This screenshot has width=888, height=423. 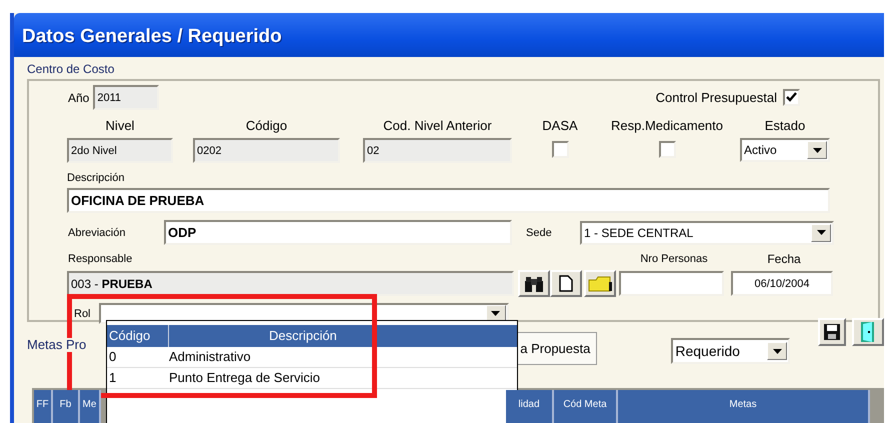 What do you see at coordinates (716, 97) in the screenshot?
I see `checkbox-label: Control Presupuestal` at bounding box center [716, 97].